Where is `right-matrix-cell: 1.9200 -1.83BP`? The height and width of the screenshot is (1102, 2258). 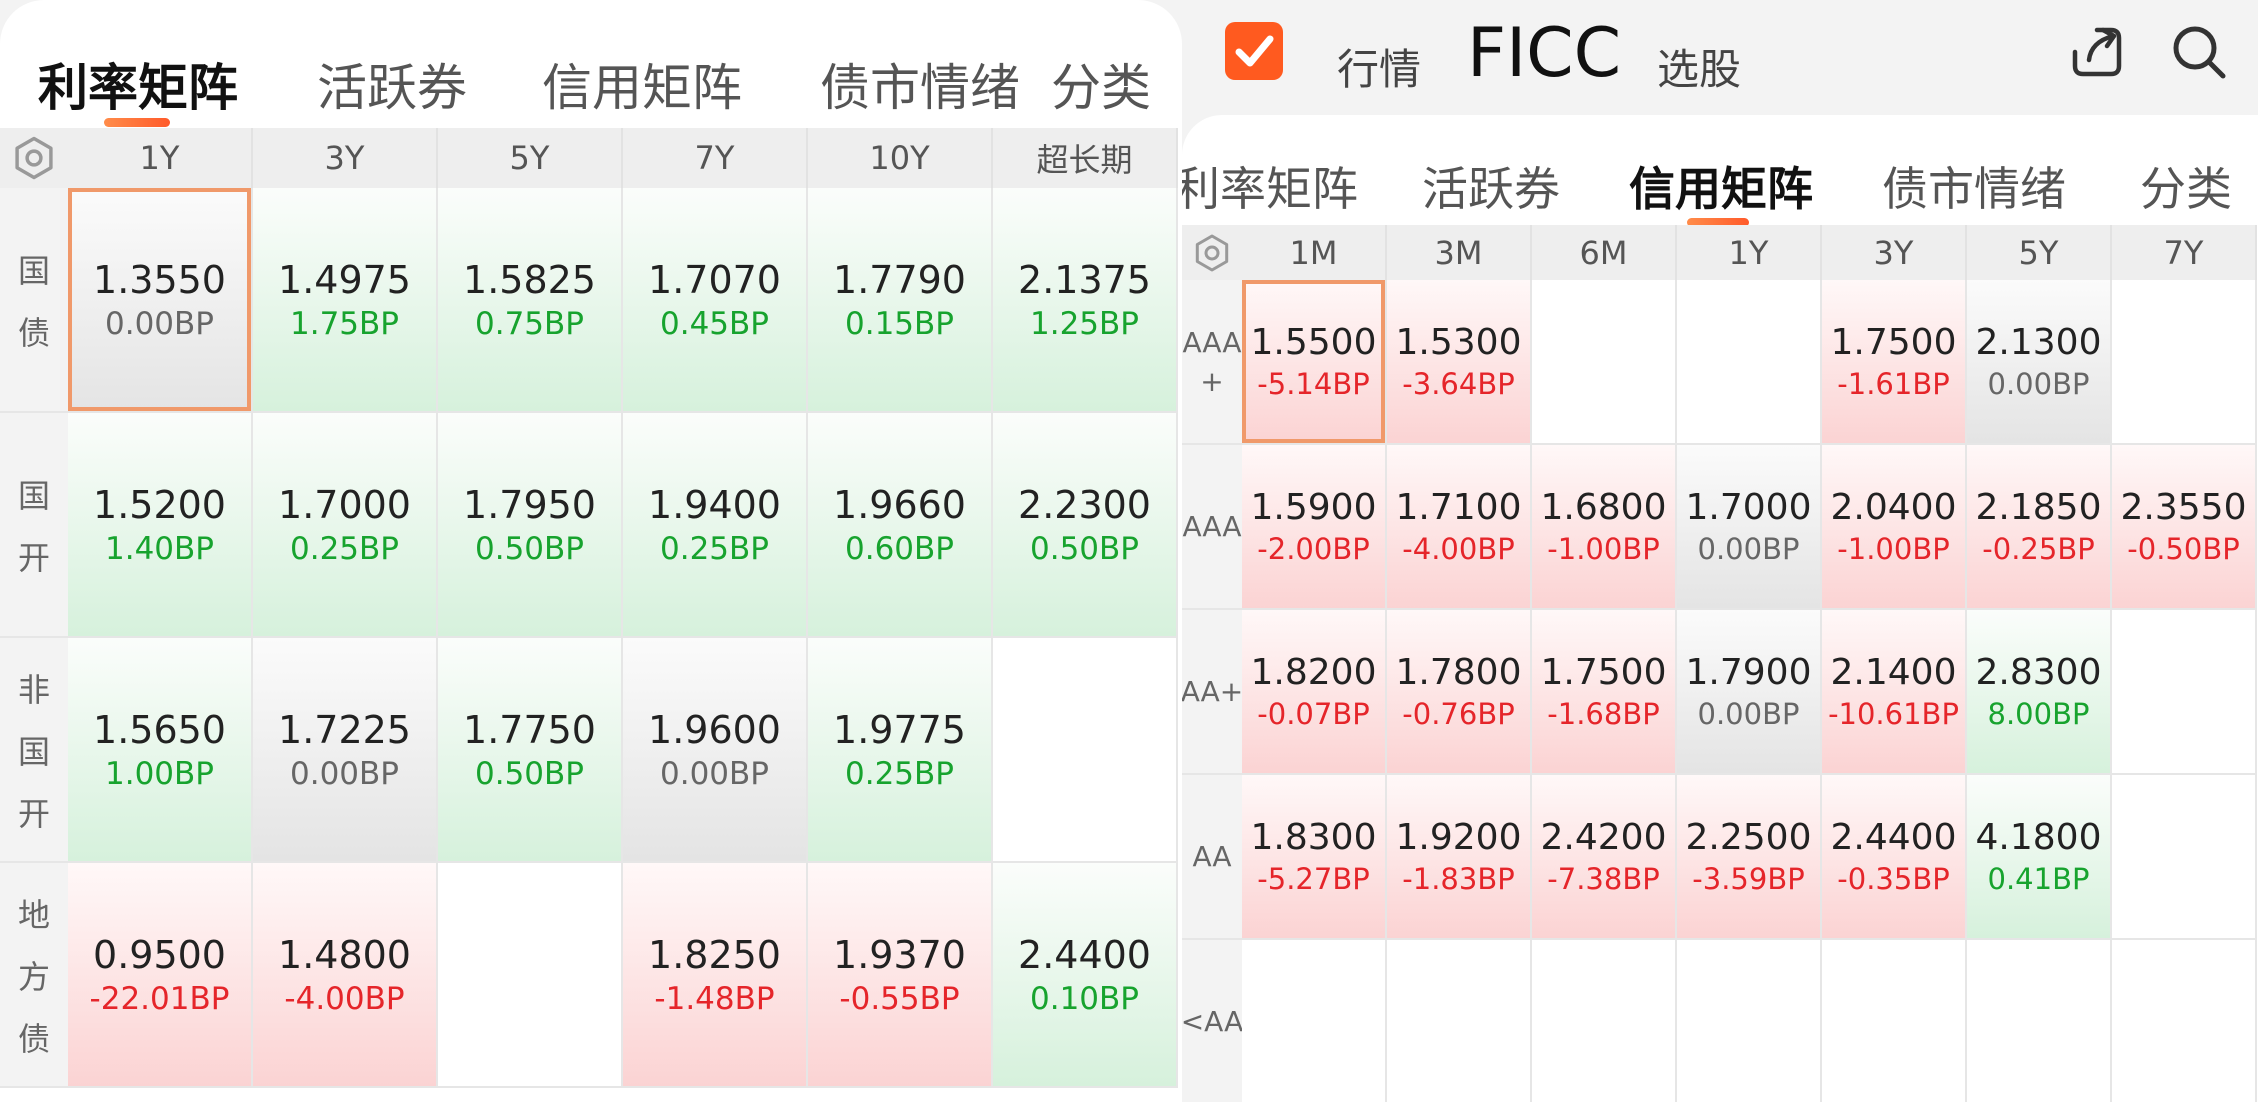 right-matrix-cell: 1.9200 -1.83BP is located at coordinates (1459, 857).